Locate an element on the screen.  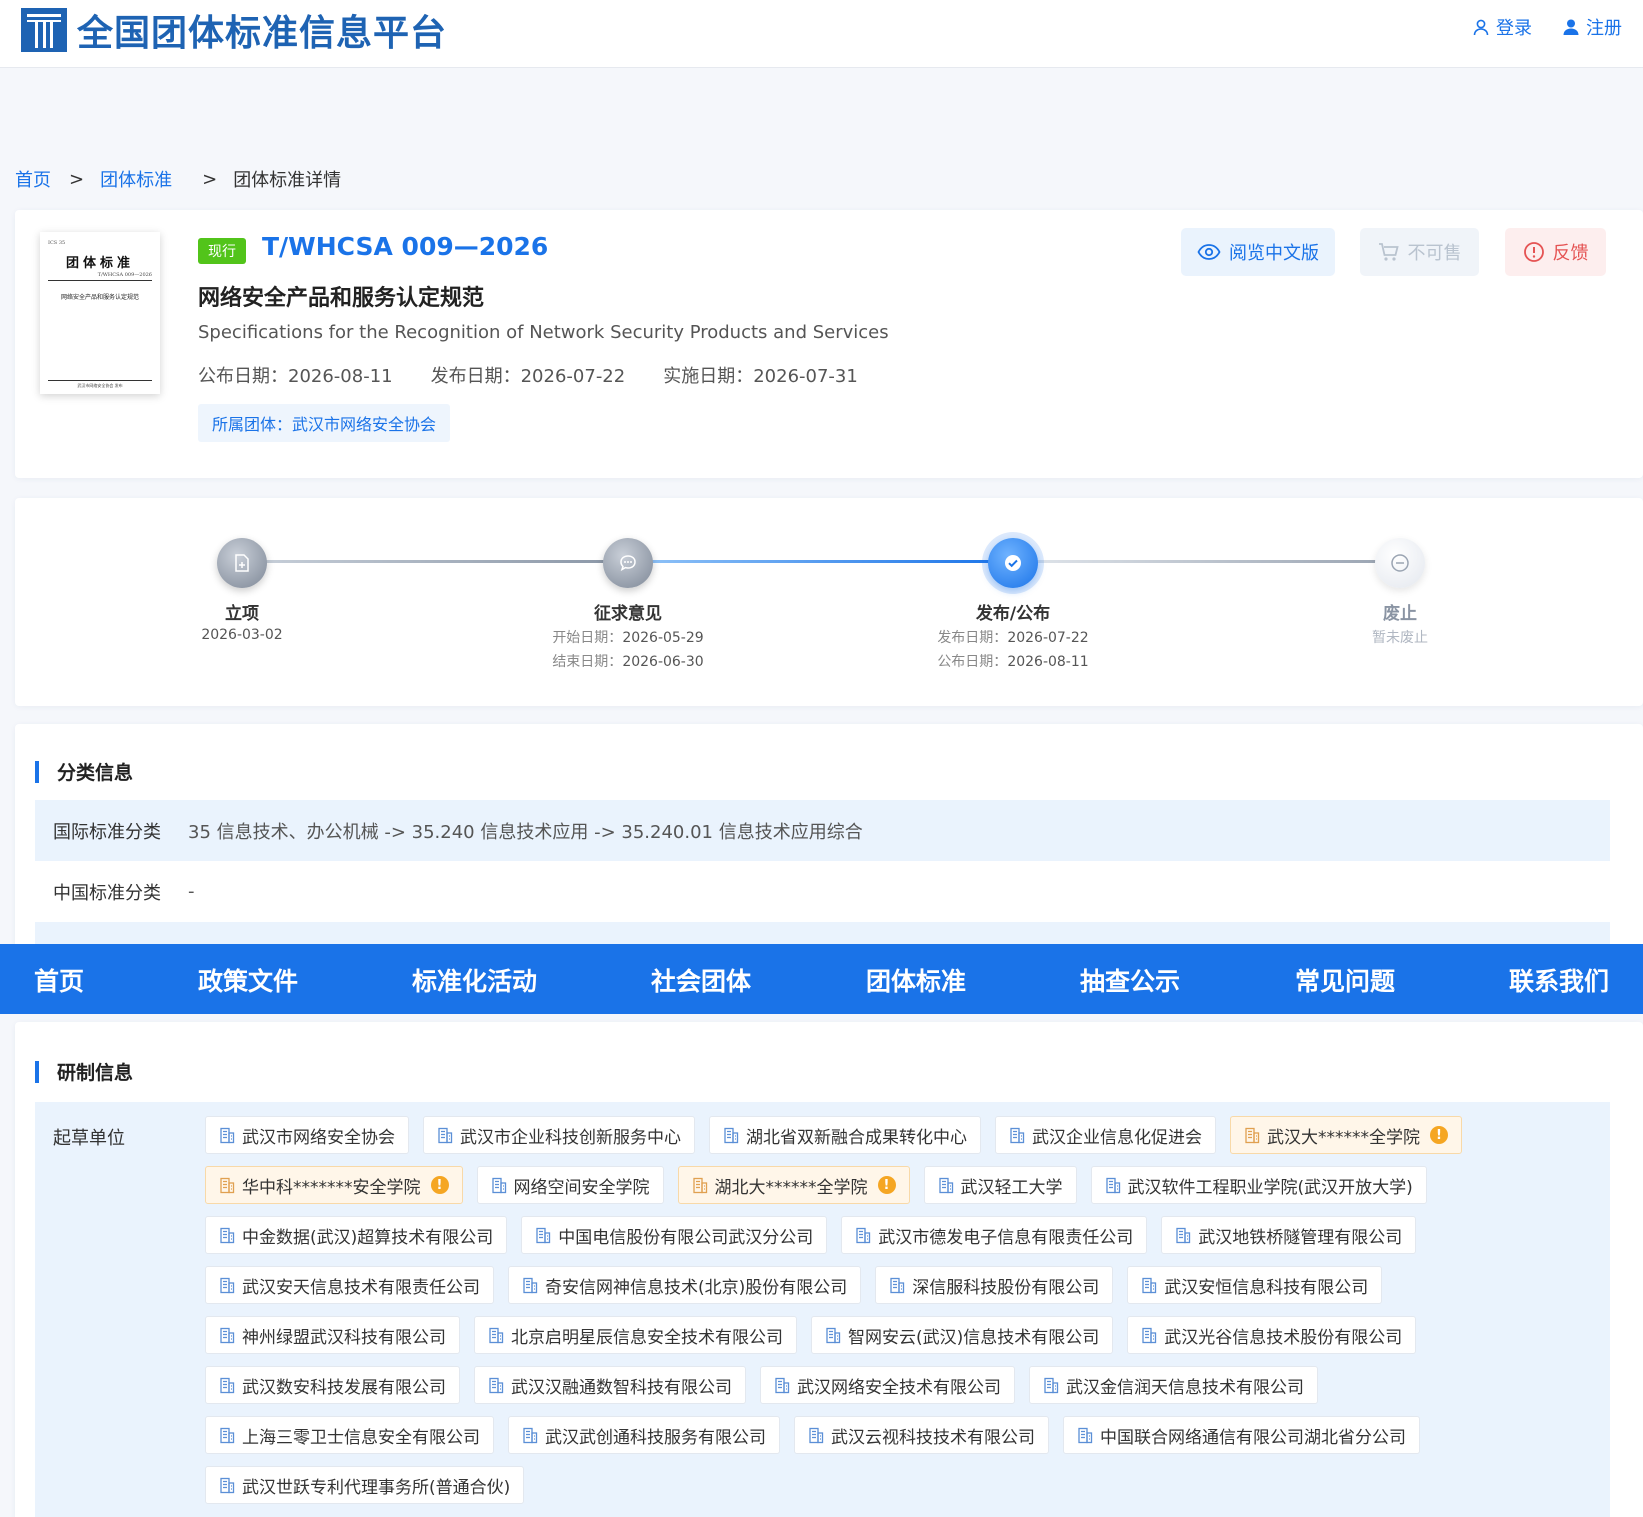
draft-unit-chip: 武汉云视科技技术有限公司 is located at coordinates (921, 1435).